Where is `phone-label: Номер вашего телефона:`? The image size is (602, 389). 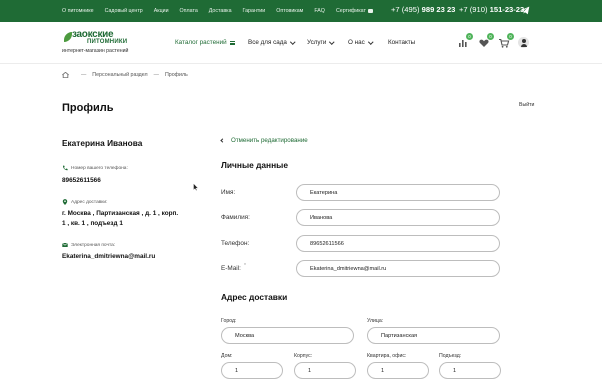 phone-label: Номер вашего телефона: is located at coordinates (95, 168).